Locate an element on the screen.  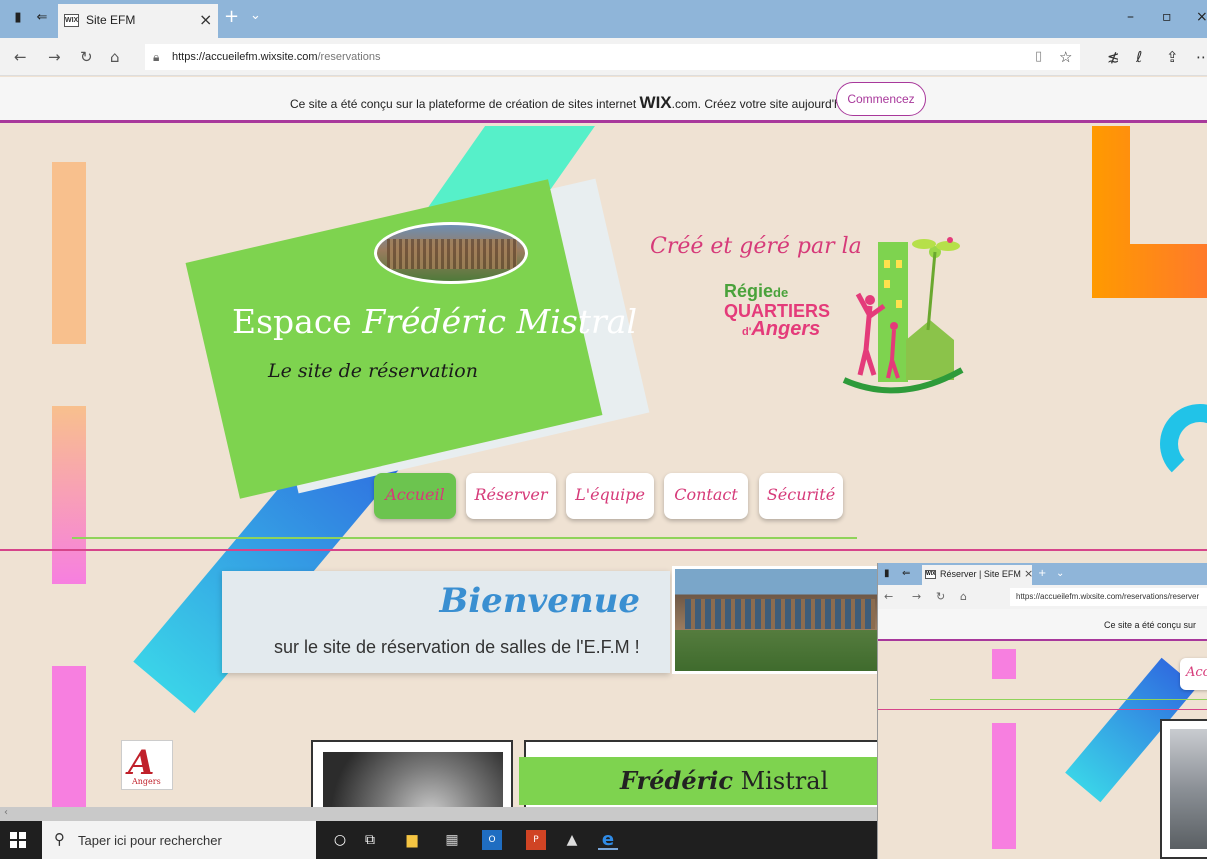
wix-msg-after: .com. Créez votre site aujourd'hui. is located at coordinates (762, 104).